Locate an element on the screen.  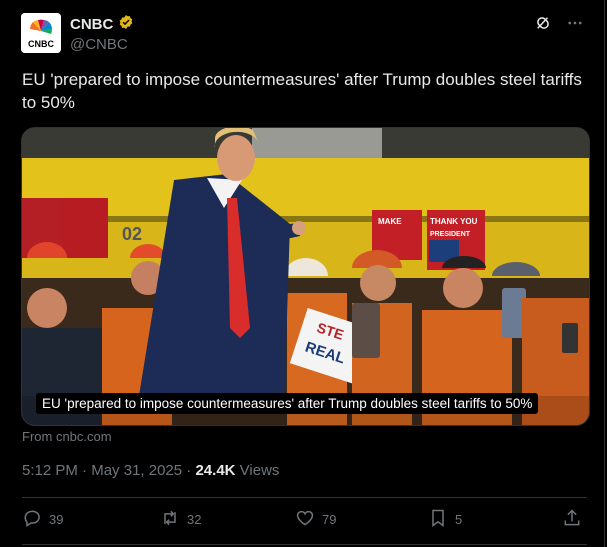
name-row: CNBC is located at coordinates (102, 24).